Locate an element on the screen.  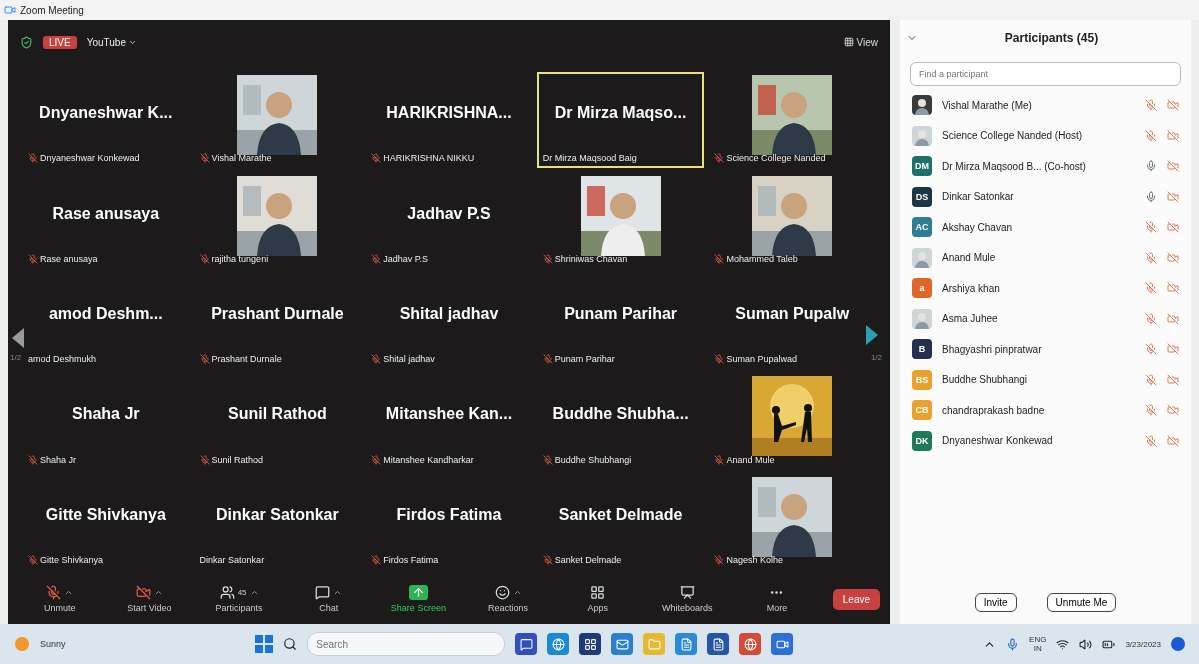
mic-icon is located at coordinates (1013, 644).